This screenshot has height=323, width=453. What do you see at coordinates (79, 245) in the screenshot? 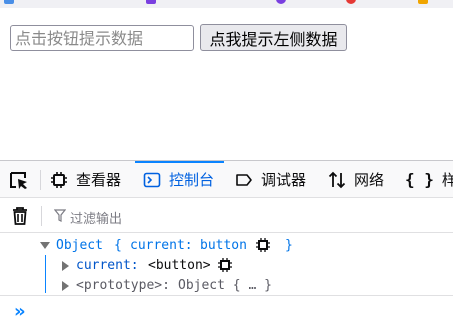
I see `object-label: Object` at bounding box center [79, 245].